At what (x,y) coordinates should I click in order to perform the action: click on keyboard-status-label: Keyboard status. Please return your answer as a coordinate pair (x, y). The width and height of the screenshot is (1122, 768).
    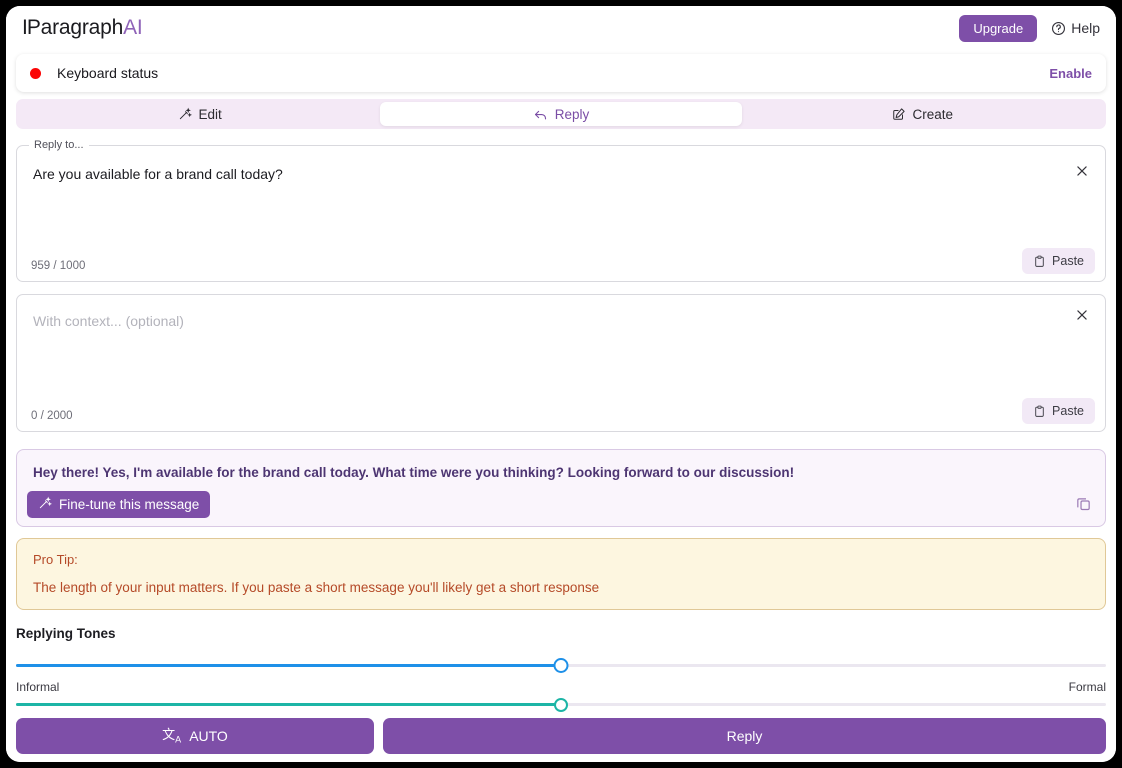
    Looking at the image, I should click on (108, 73).